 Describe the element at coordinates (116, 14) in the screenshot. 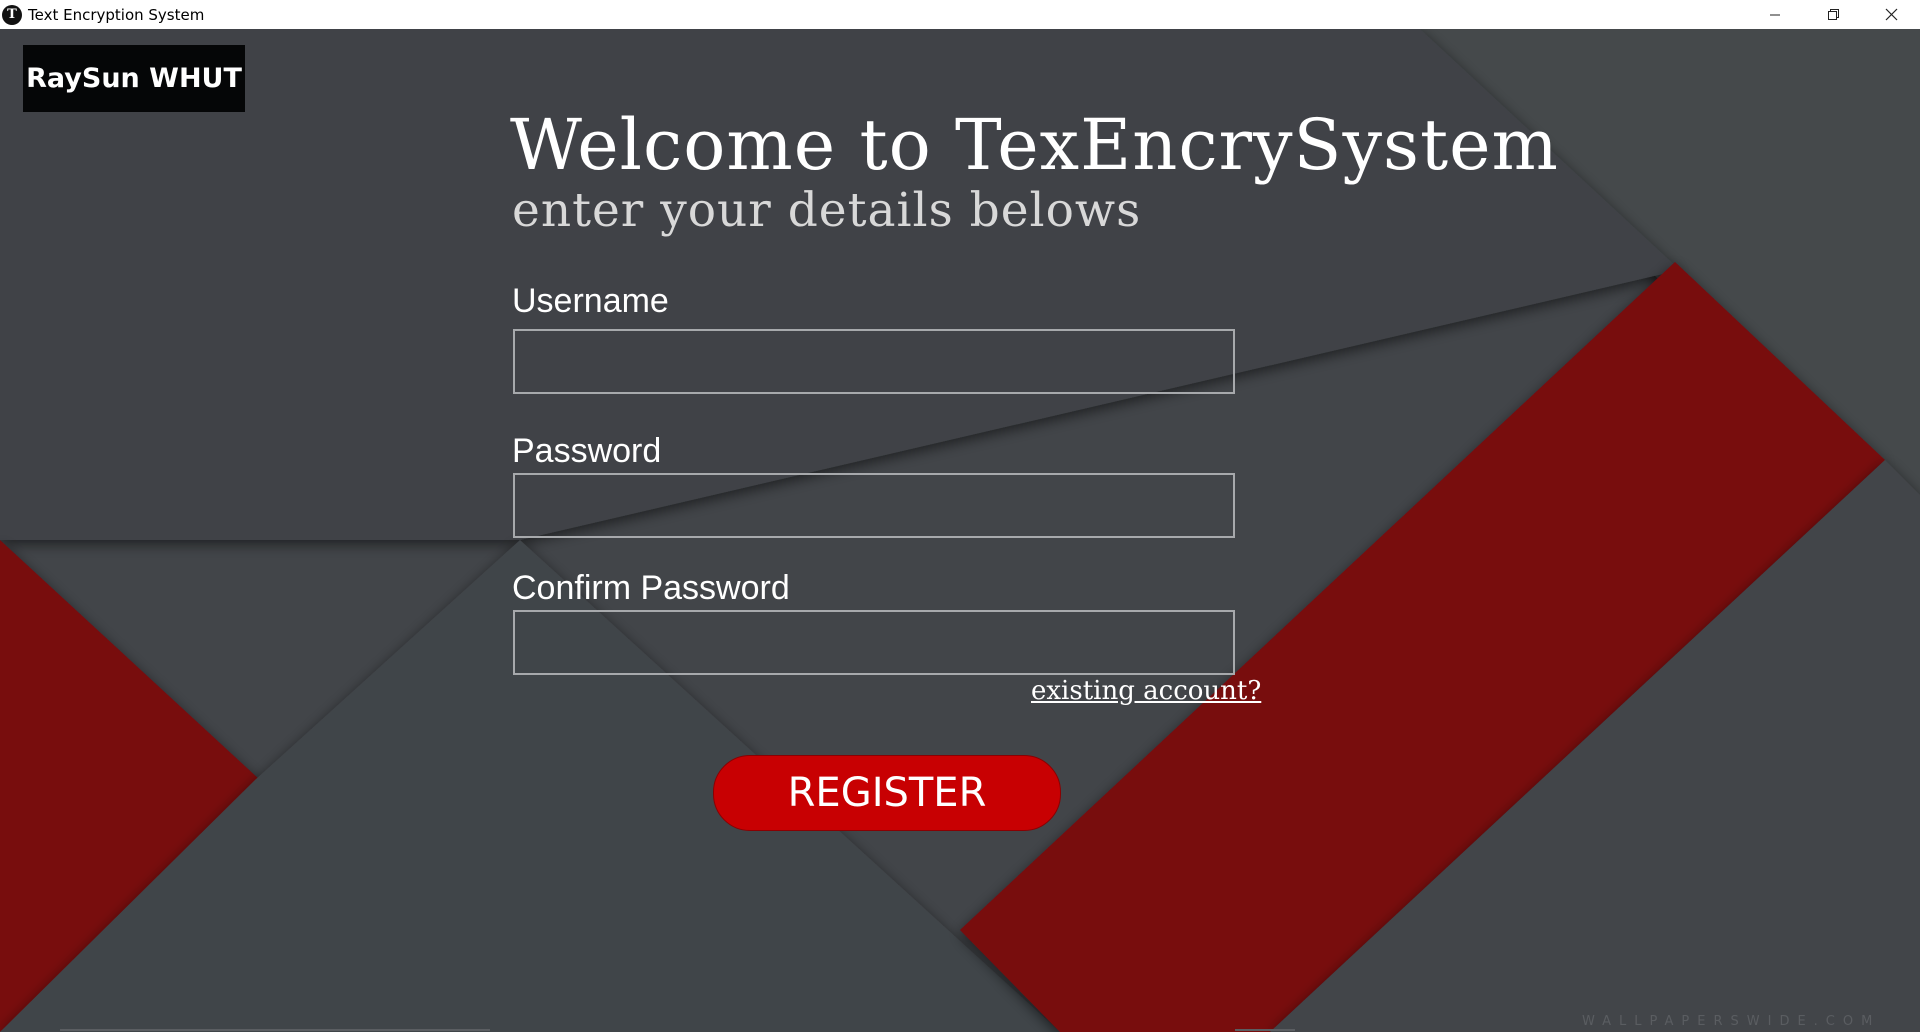

I see `window-title: Text Encryption System` at that location.